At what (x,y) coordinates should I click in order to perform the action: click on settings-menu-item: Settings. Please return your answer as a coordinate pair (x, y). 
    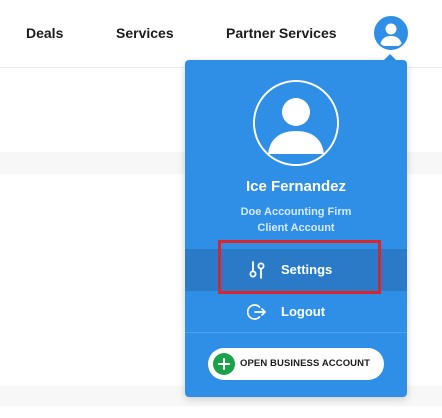
    Looking at the image, I should click on (296, 270).